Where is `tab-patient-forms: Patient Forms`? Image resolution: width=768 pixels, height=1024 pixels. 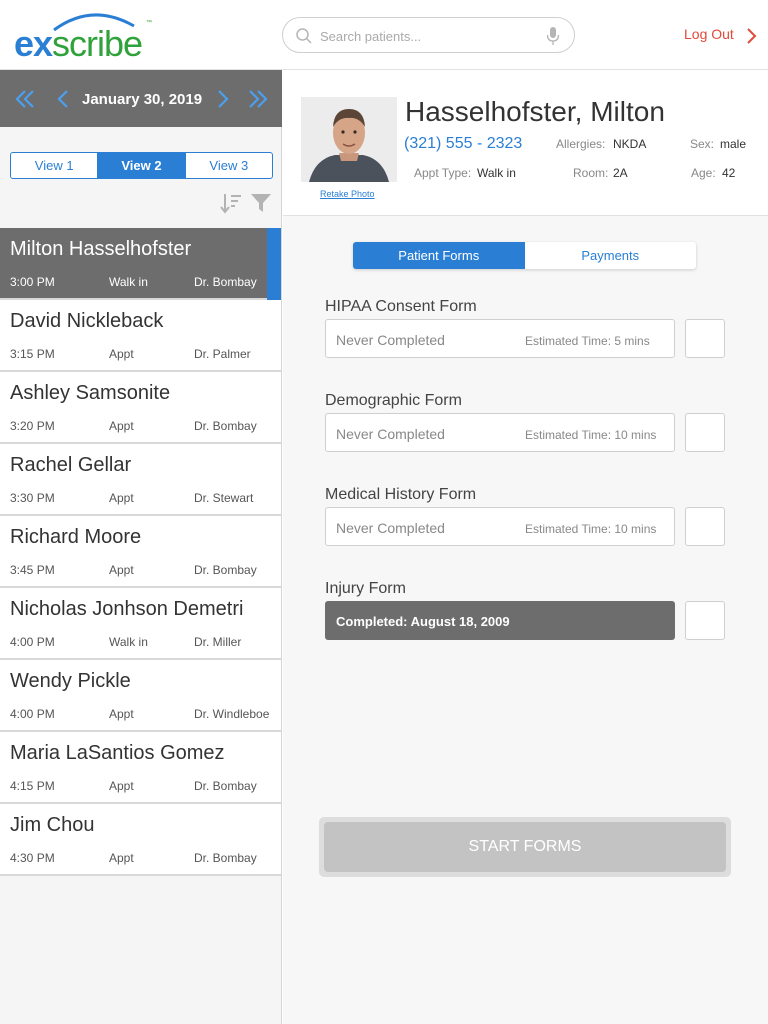 tab-patient-forms: Patient Forms is located at coordinates (439, 255).